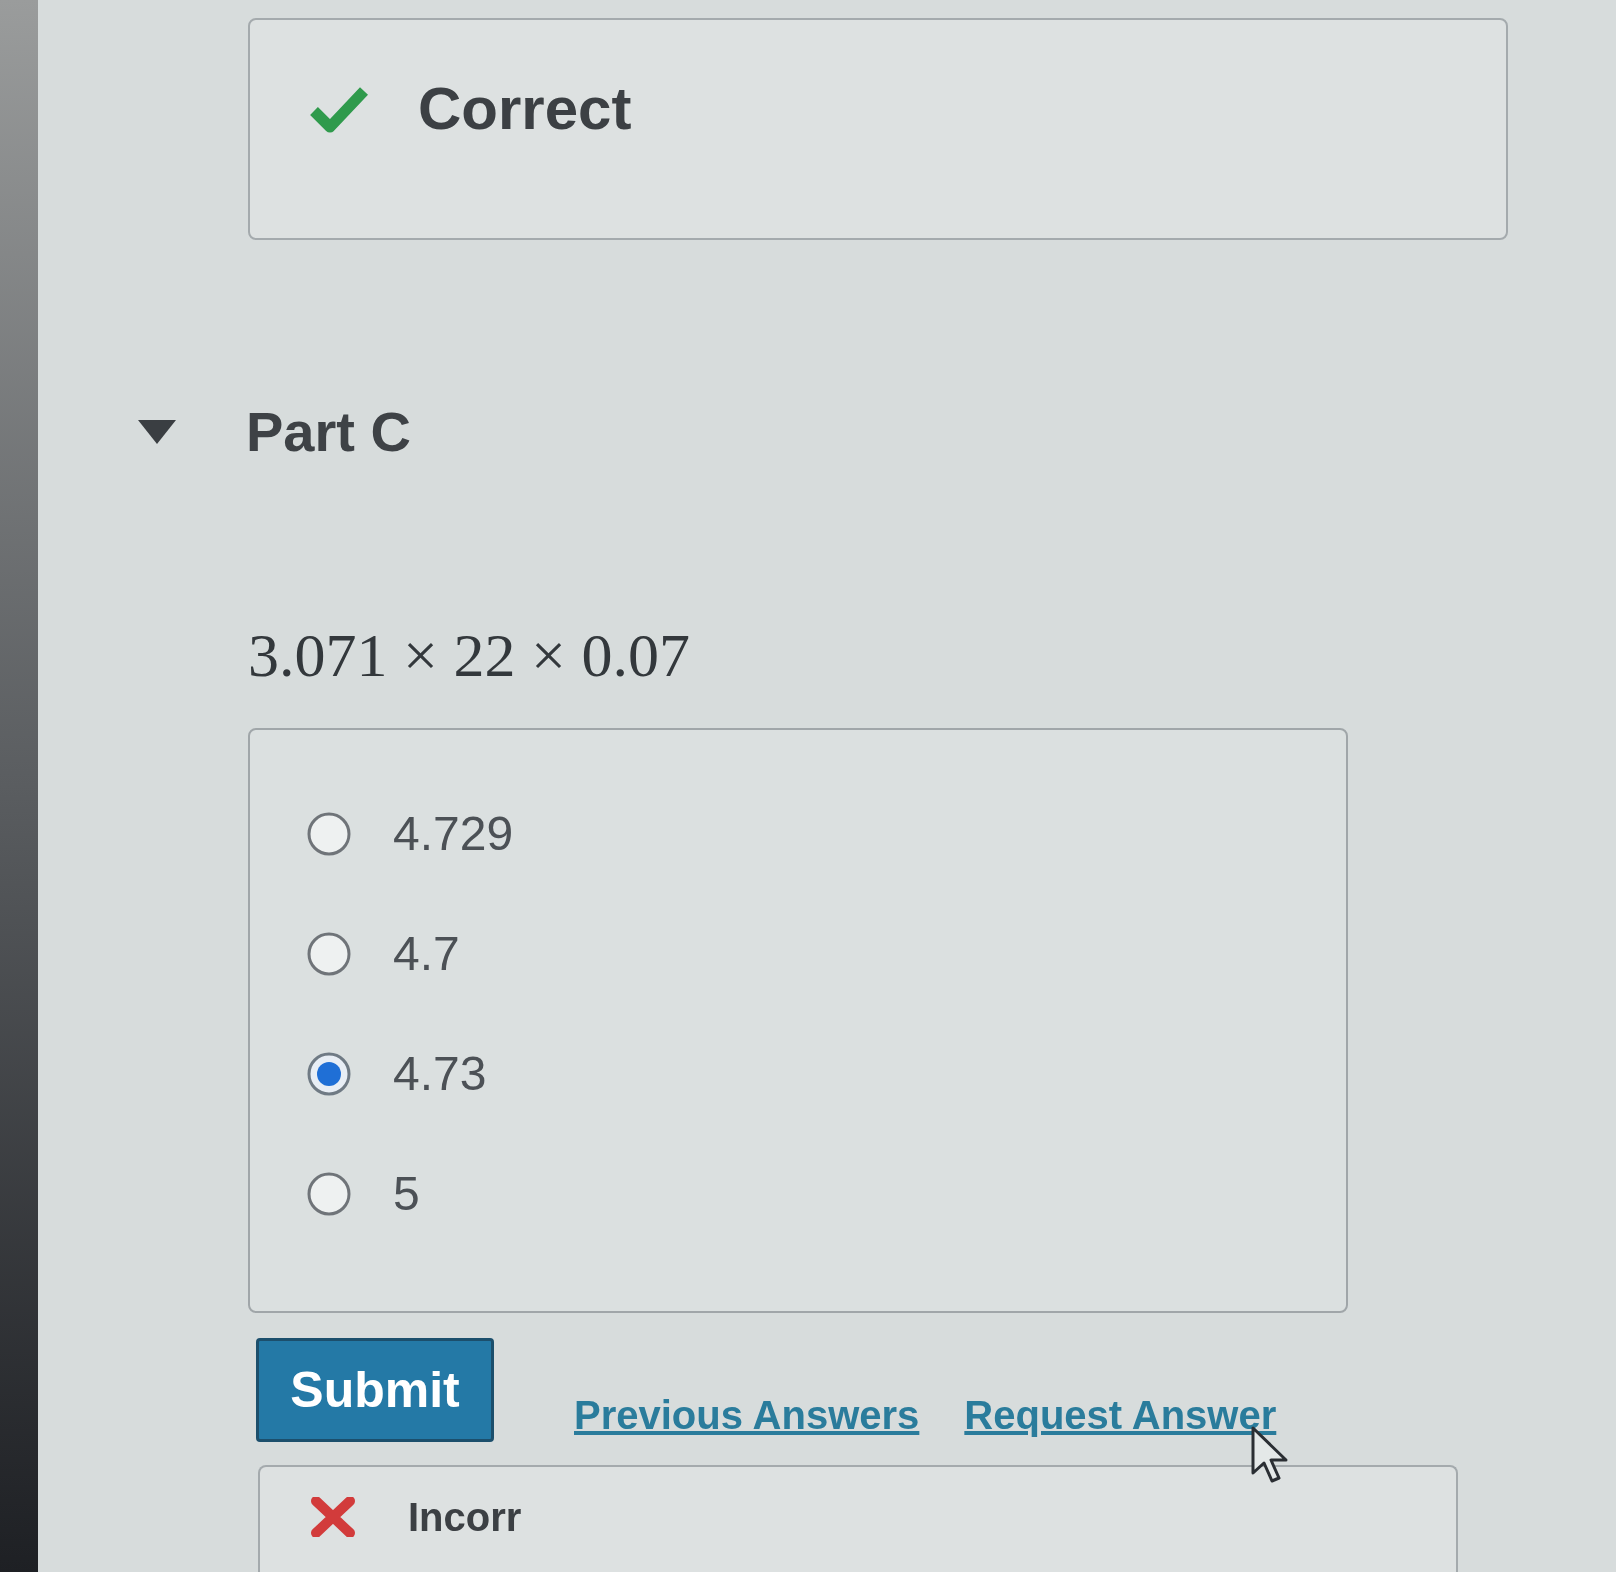  What do you see at coordinates (747, 1415) in the screenshot?
I see `link: Previous Answers` at bounding box center [747, 1415].